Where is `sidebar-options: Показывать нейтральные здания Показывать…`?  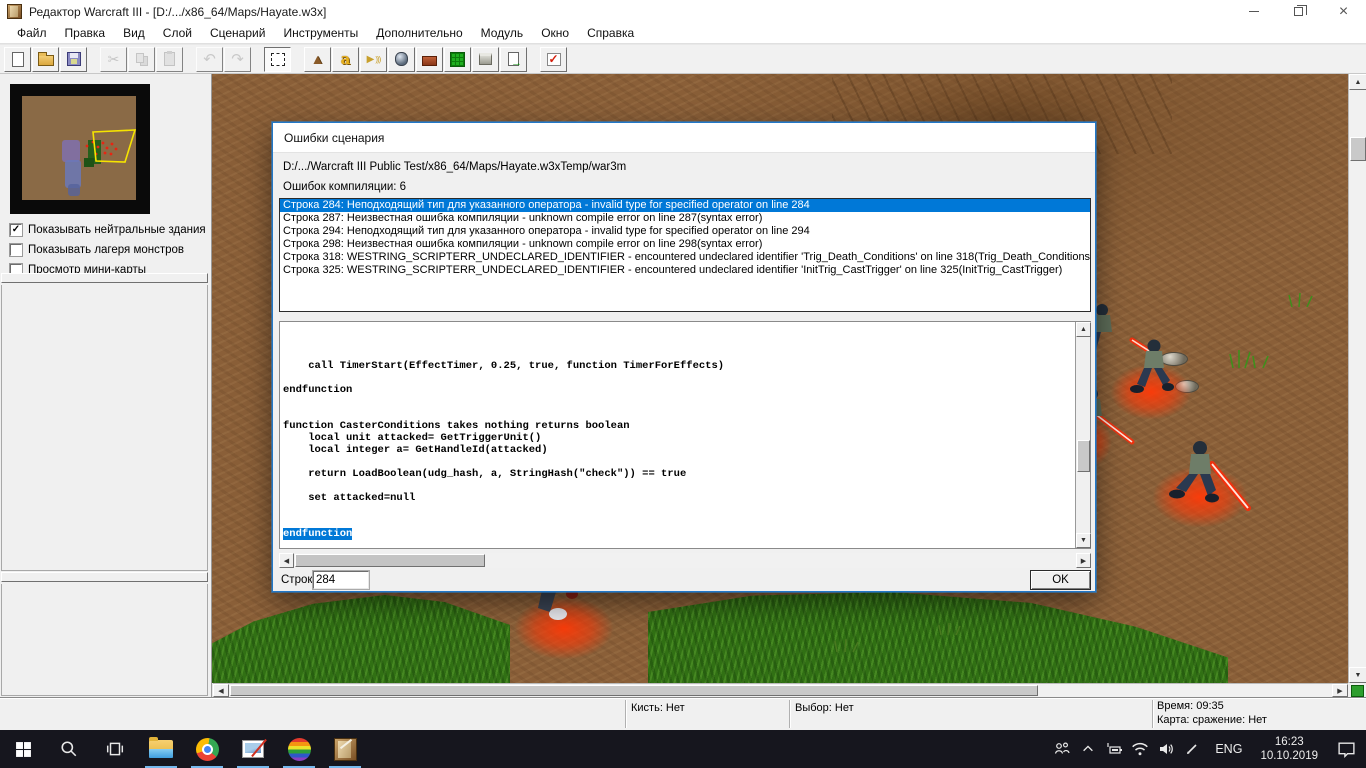 sidebar-options: Показывать нейтральные здания Показывать… is located at coordinates (109, 250).